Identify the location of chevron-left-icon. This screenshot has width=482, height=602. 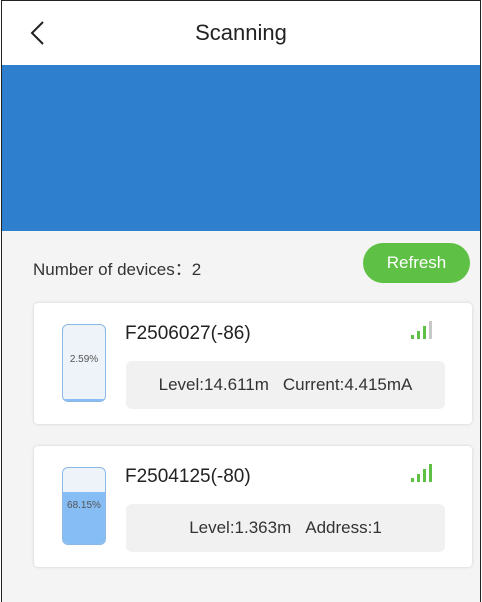
(37, 33).